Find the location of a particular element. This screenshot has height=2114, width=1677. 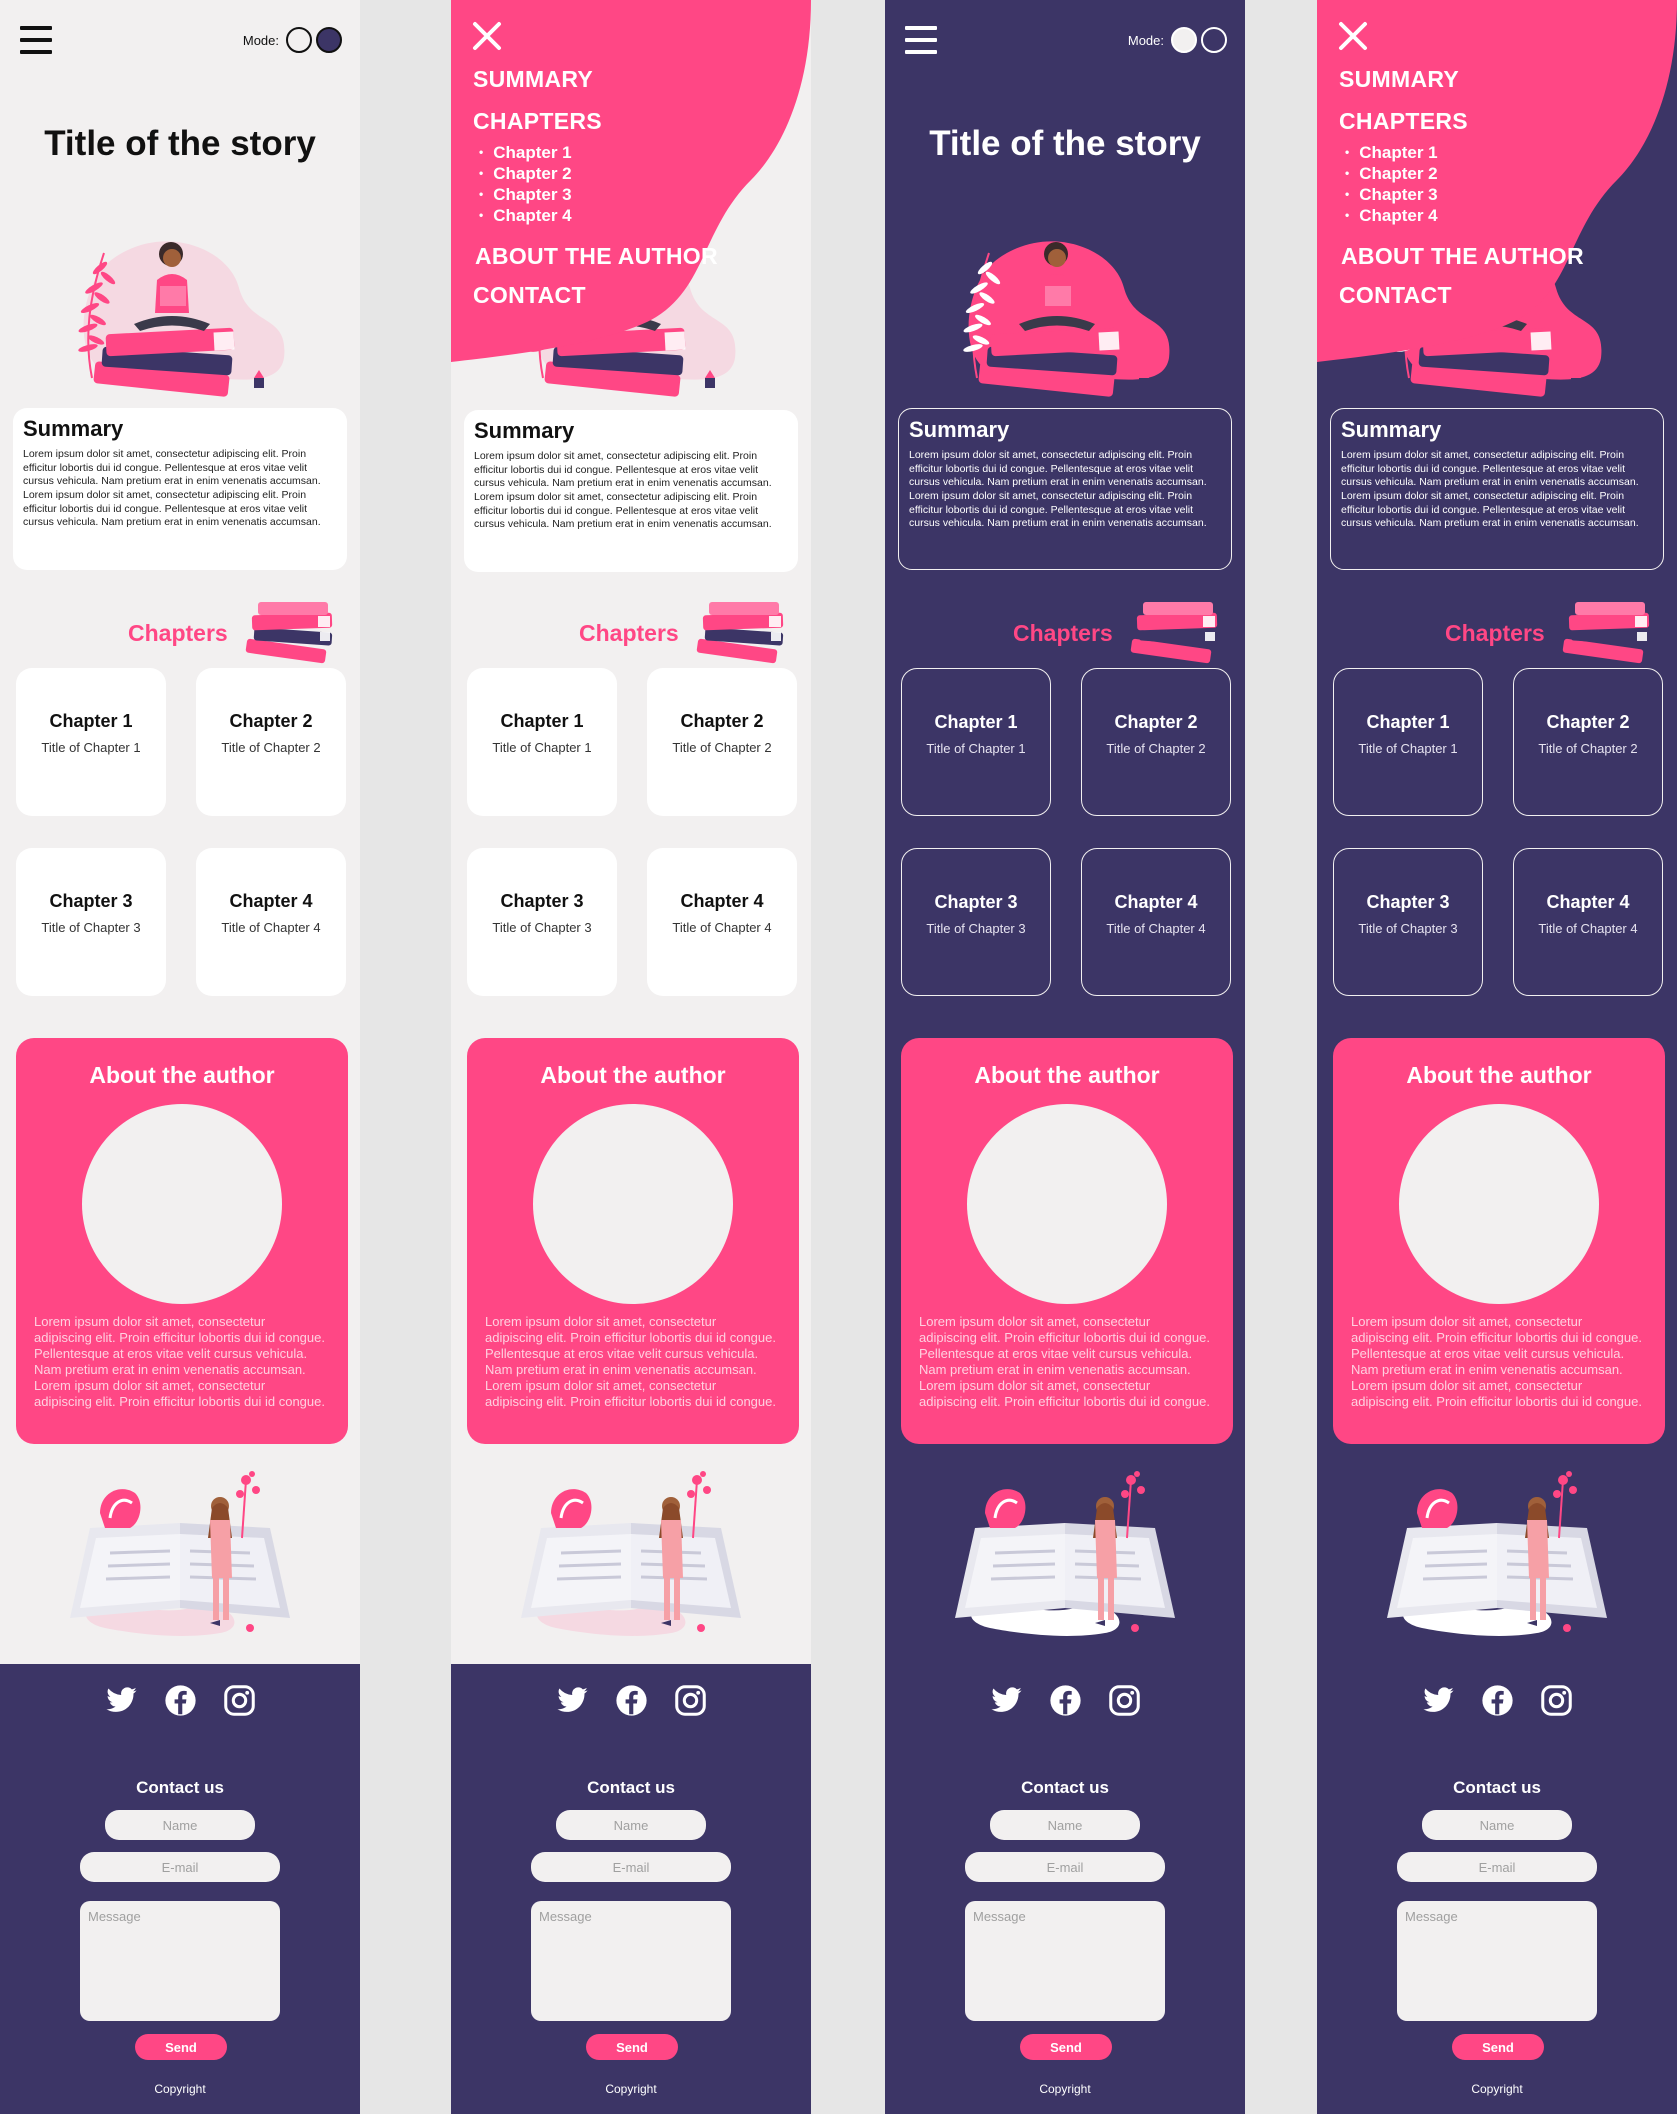

chapter-label: Chapter 2 is located at coordinates (722, 721).